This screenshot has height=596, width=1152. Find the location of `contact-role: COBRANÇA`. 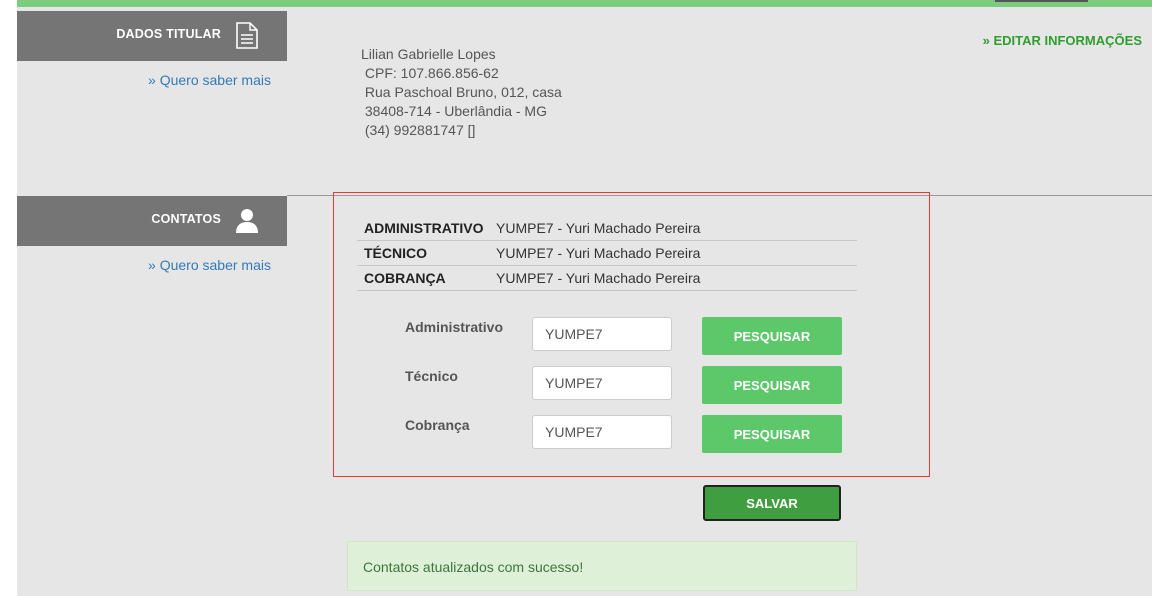

contact-role: COBRANÇA is located at coordinates (426, 278).